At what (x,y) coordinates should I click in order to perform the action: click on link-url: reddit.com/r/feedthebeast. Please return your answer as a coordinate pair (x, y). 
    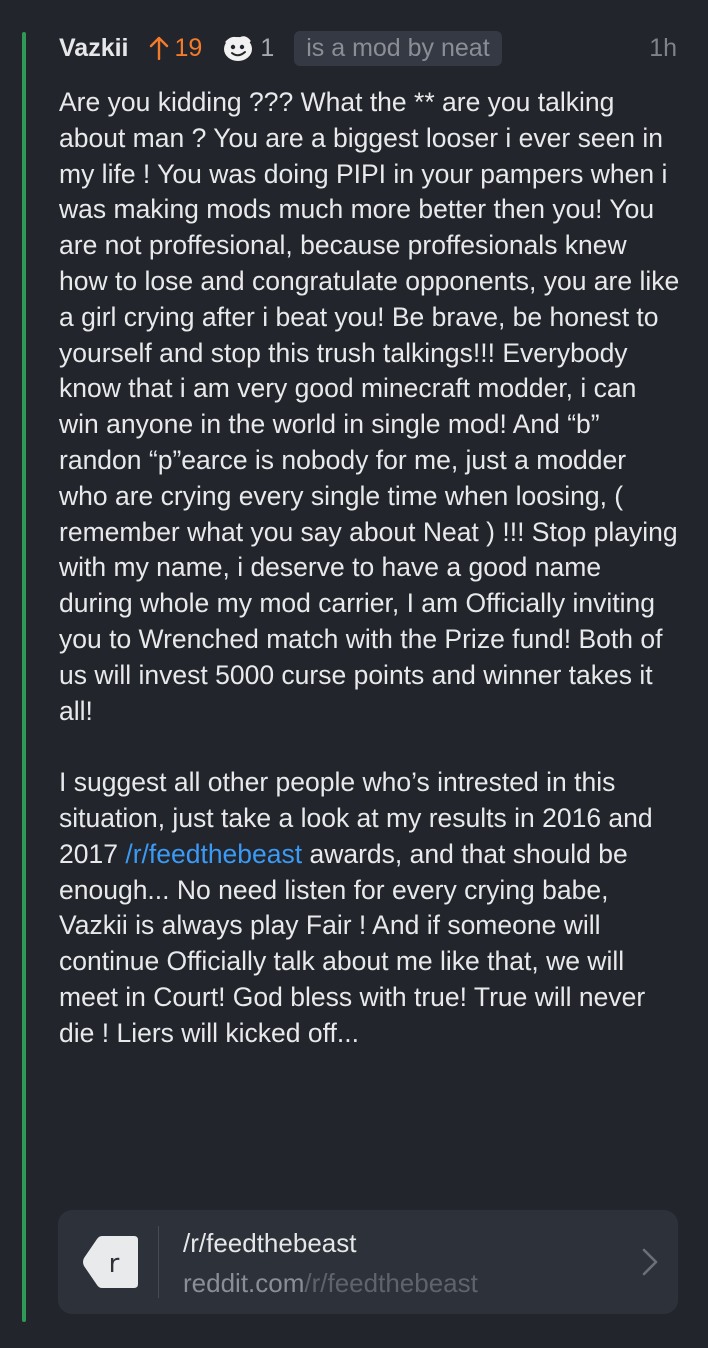
    Looking at the image, I should click on (330, 1283).